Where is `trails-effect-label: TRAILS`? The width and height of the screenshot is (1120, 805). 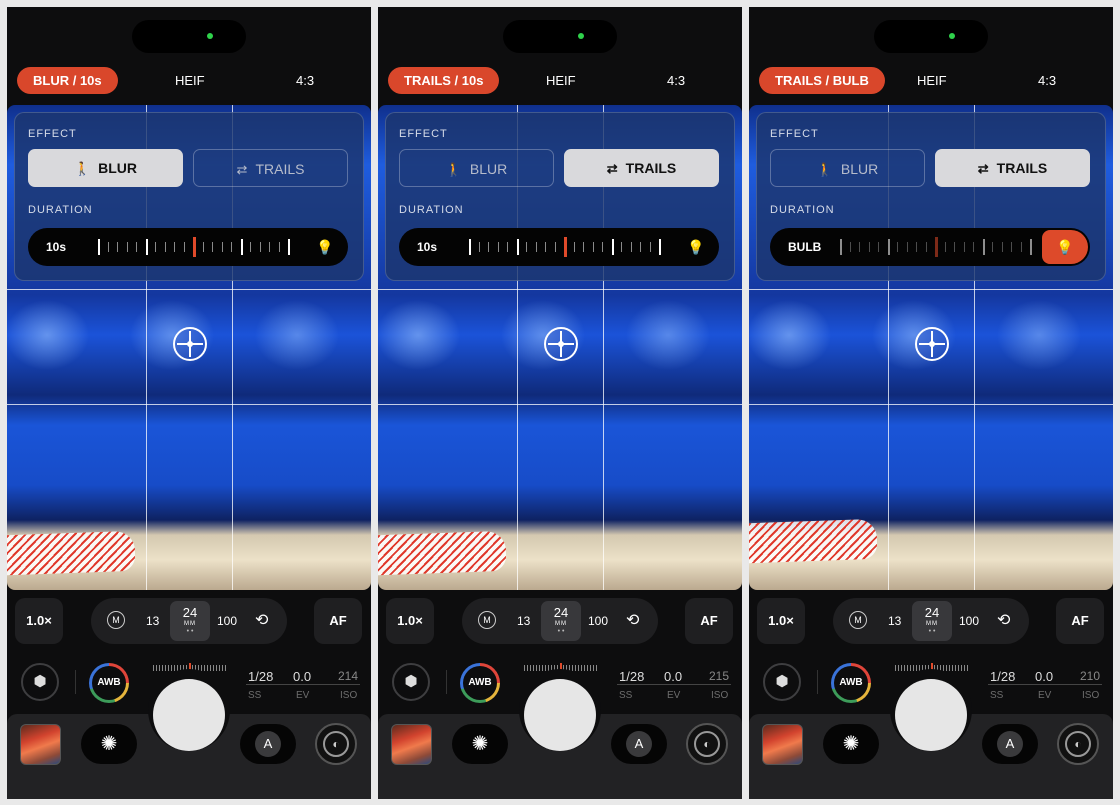 trails-effect-label: TRAILS is located at coordinates (1022, 168).